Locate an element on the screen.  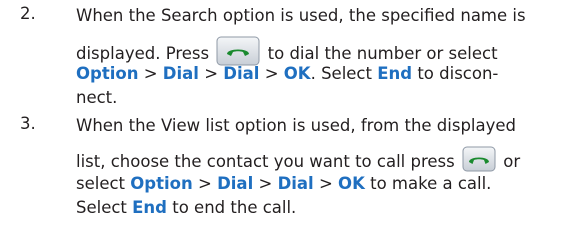
step-text-line: nect. is located at coordinates (97, 97).